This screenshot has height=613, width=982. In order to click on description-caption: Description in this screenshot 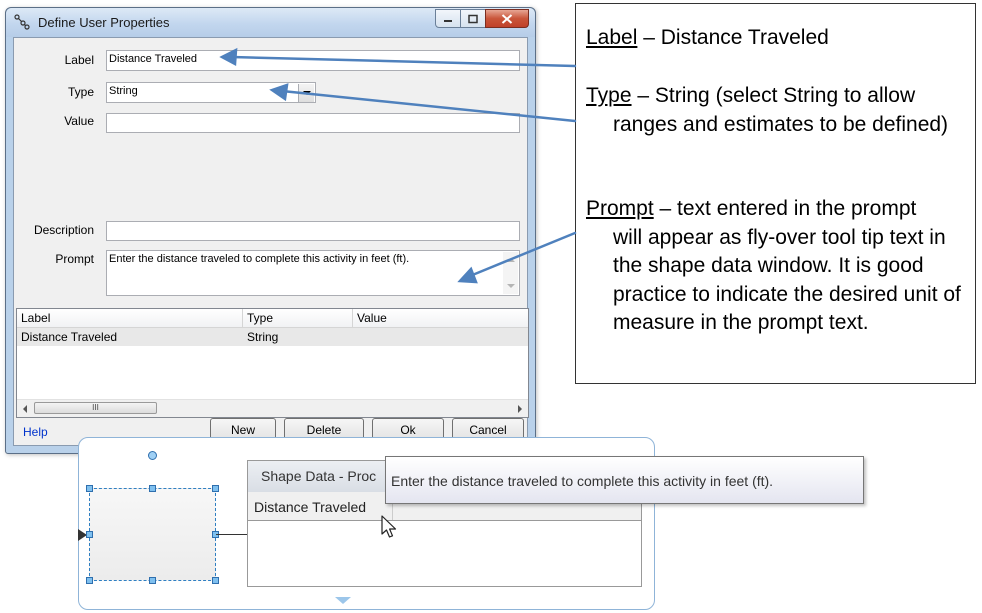, I will do `click(63, 230)`.